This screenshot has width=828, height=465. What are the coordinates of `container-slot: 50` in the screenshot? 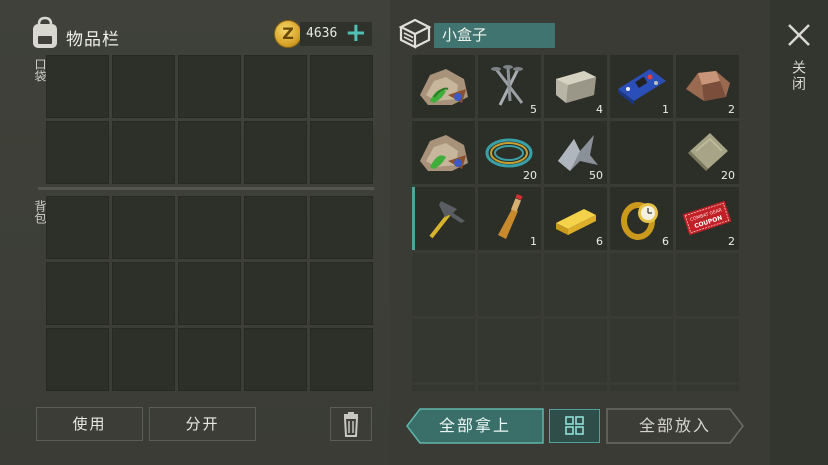 It's located at (575, 152).